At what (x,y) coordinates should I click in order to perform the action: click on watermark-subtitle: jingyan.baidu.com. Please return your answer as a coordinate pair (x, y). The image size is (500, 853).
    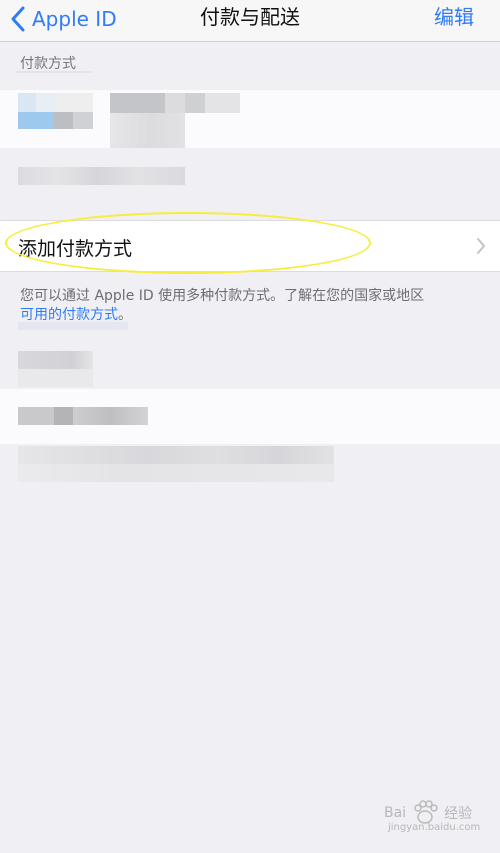
    Looking at the image, I should click on (434, 827).